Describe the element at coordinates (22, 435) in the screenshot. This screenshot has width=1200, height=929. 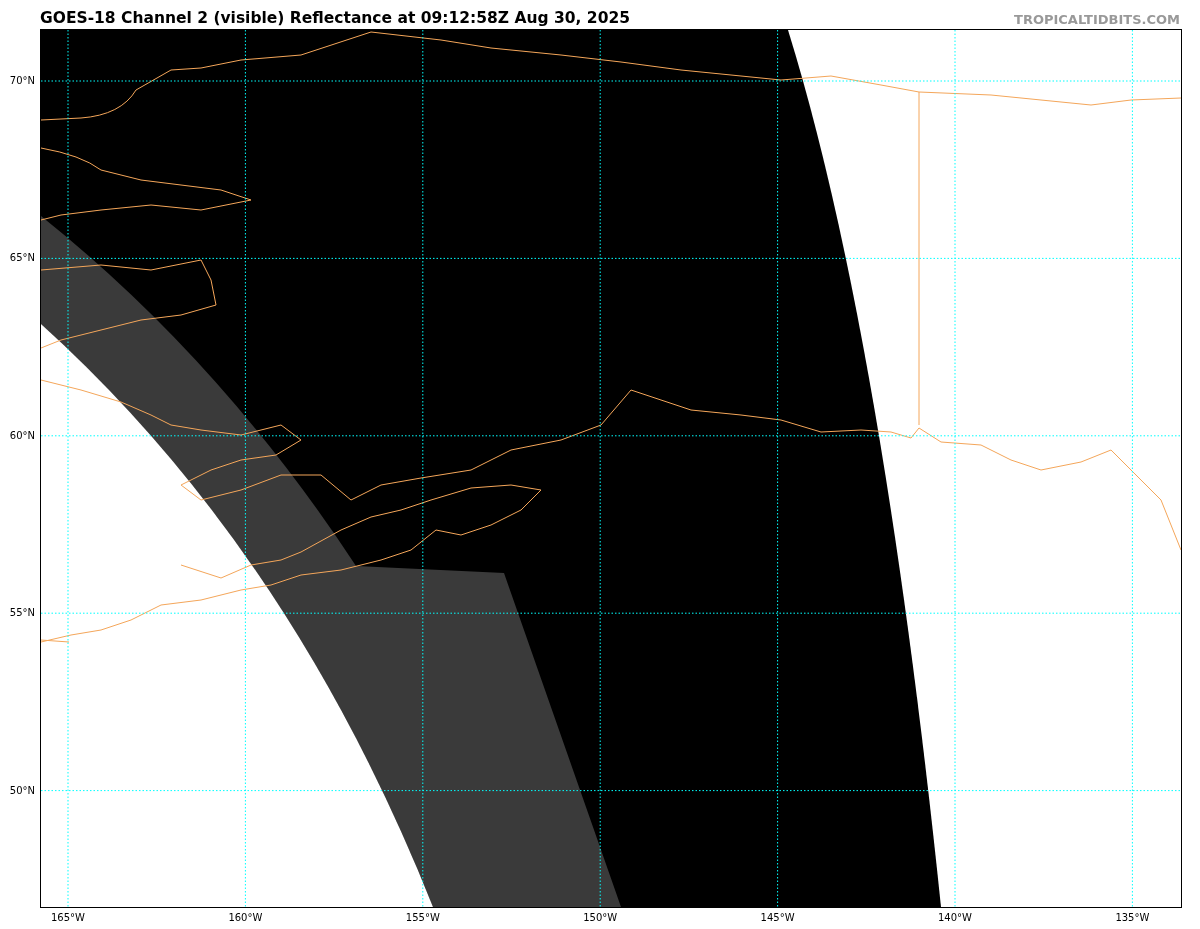
I see `latitude-label: 60°N` at that location.